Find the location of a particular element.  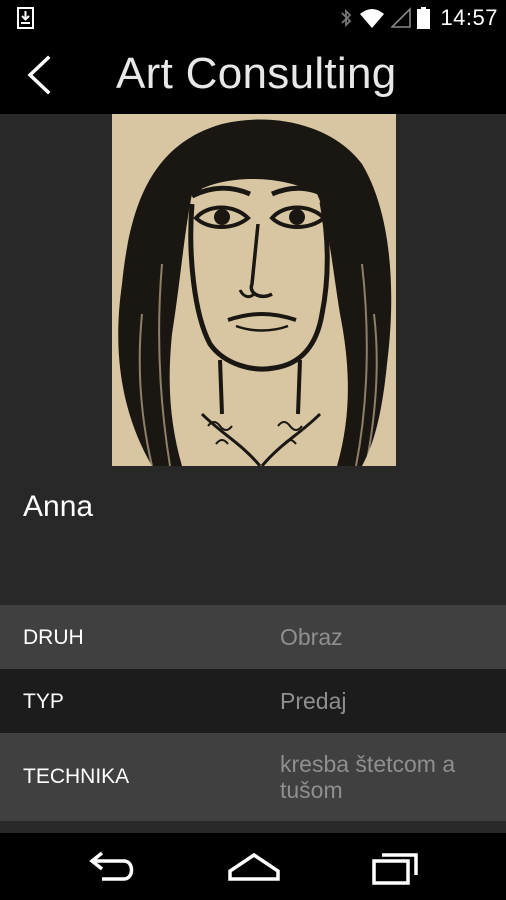

app-bar: Art Consulting is located at coordinates (253, 75).